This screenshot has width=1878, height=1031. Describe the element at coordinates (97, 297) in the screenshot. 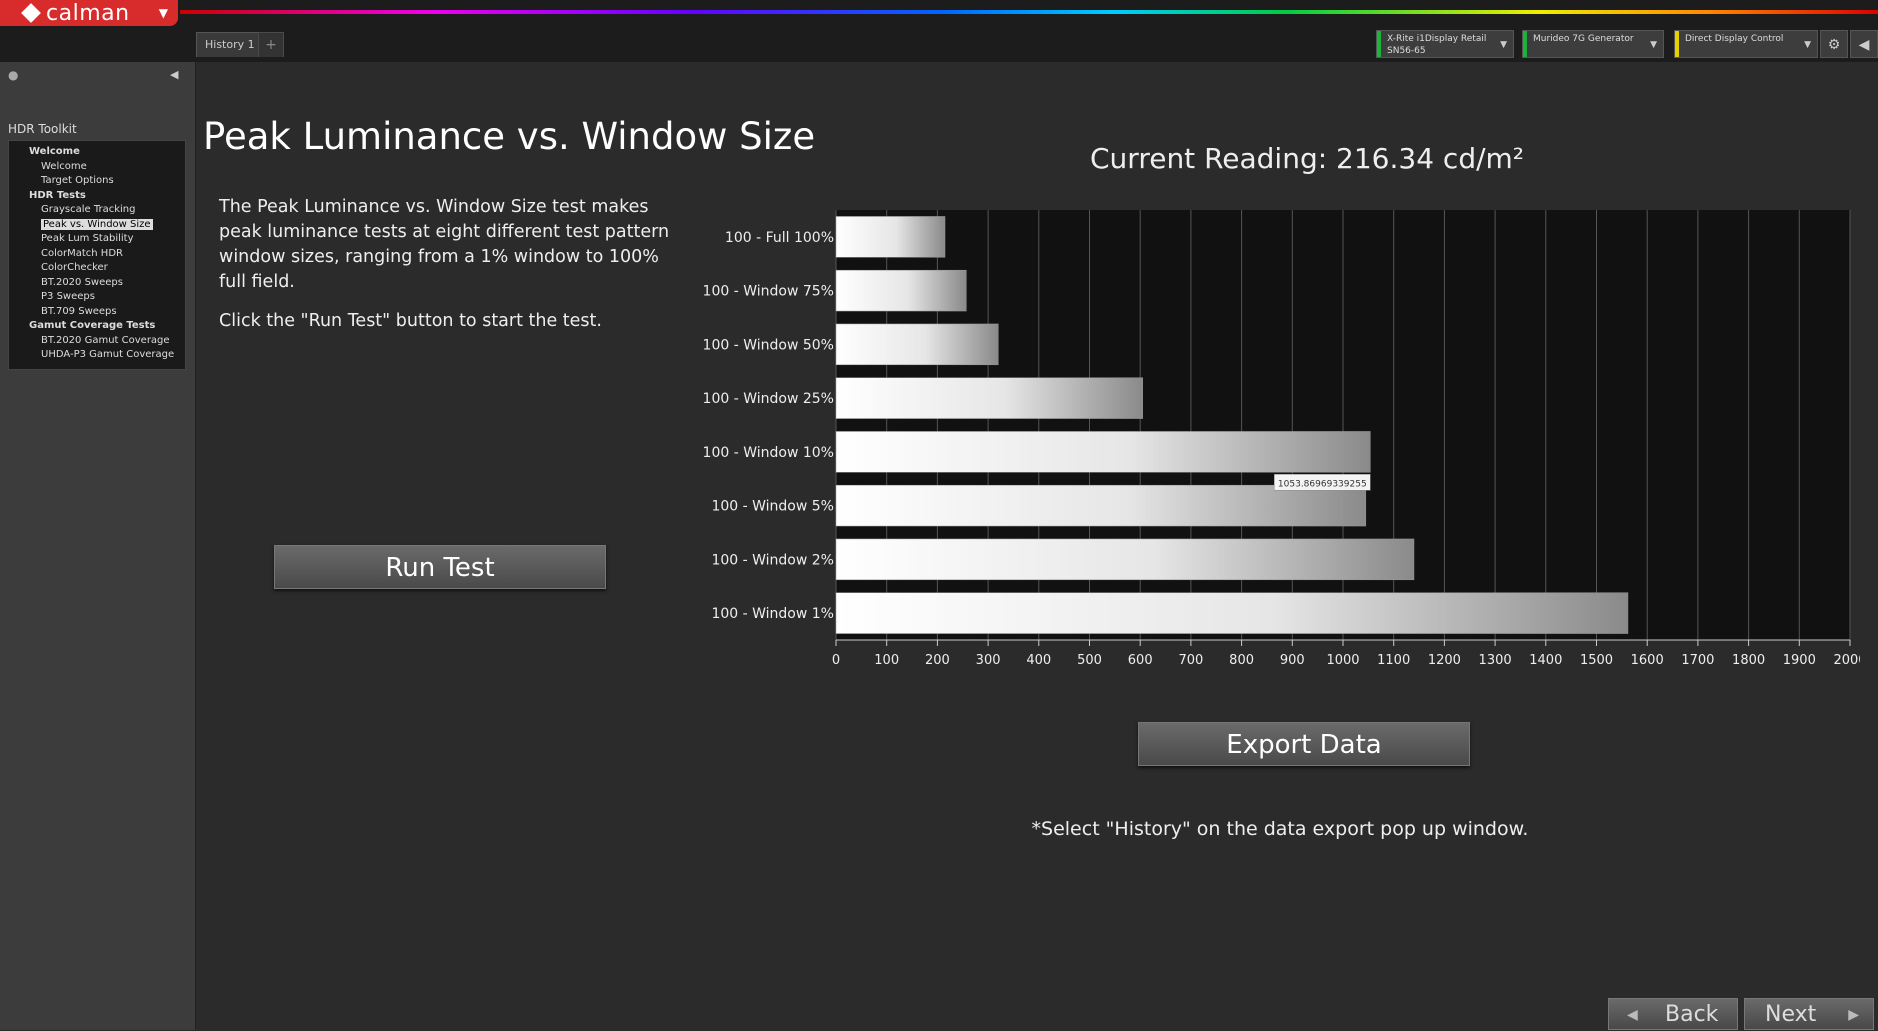

I see `tree-item: P3 Sweeps` at that location.